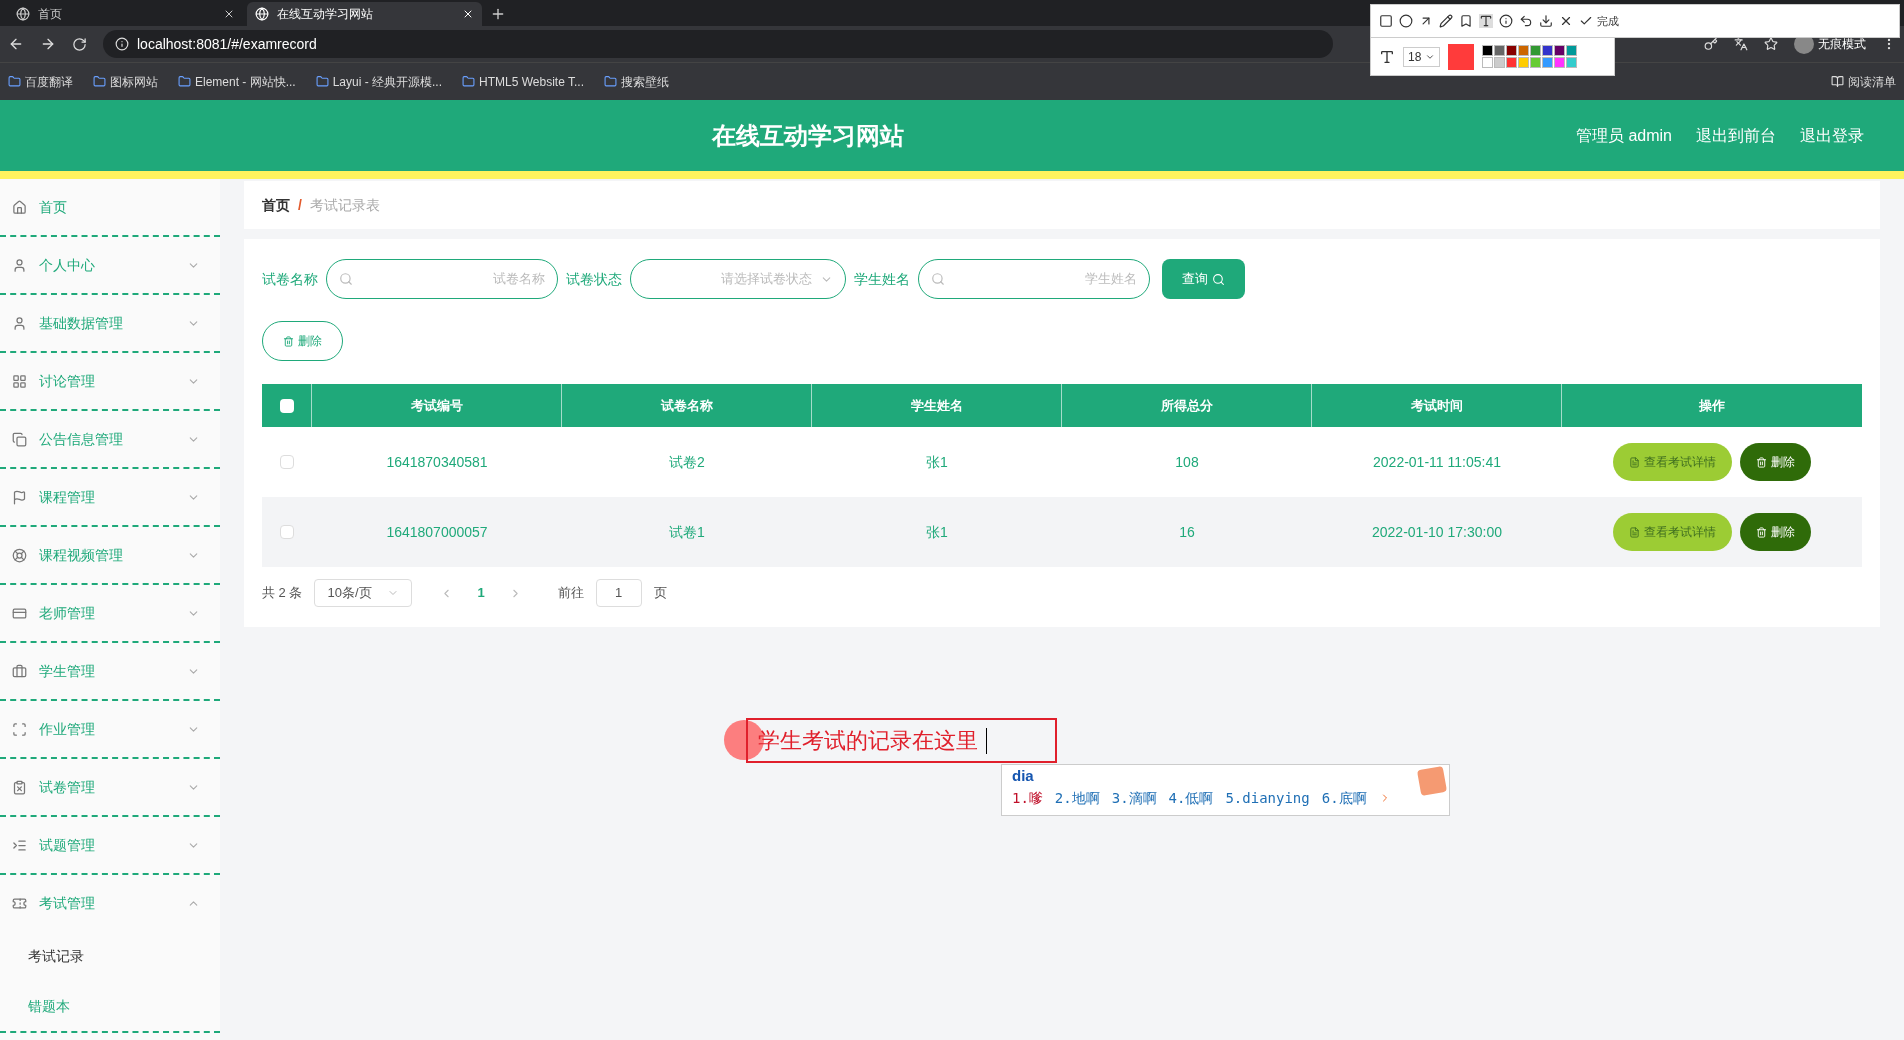 The image size is (1904, 1040). Describe the element at coordinates (125, 81) in the screenshot. I see `bookmark: 图标网站` at that location.